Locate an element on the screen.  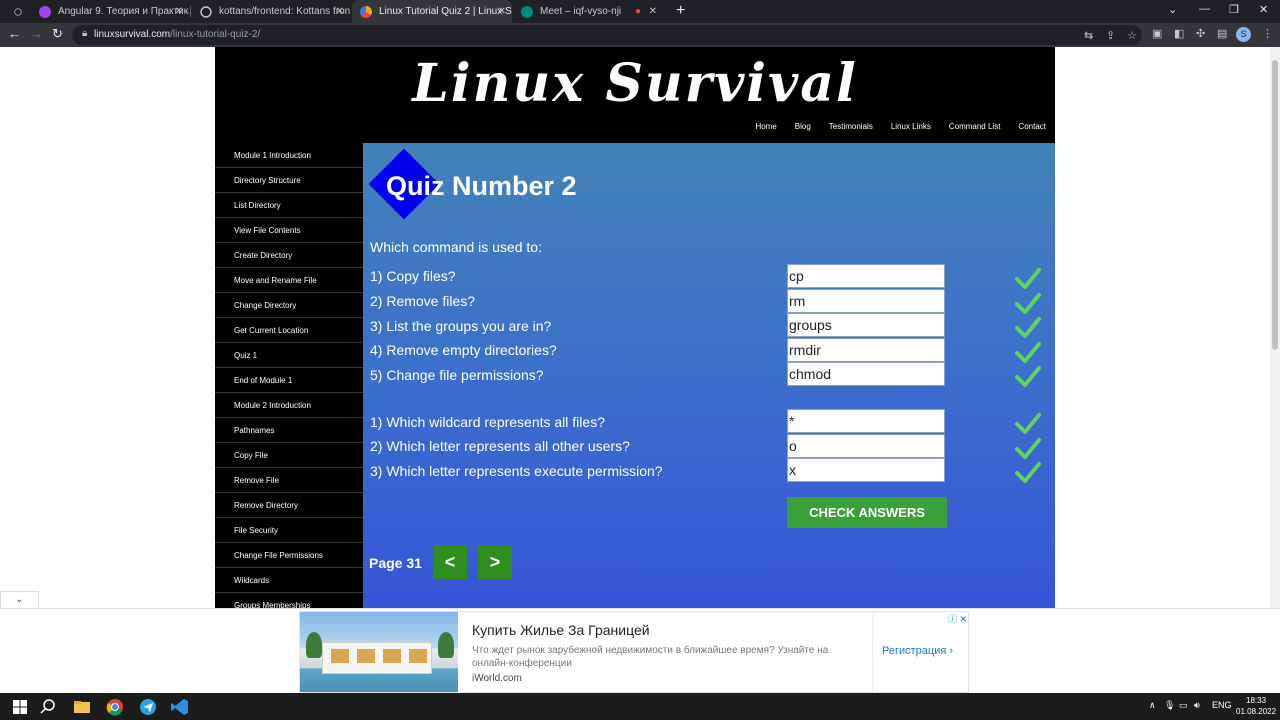
telegram-icon is located at coordinates (148, 707).